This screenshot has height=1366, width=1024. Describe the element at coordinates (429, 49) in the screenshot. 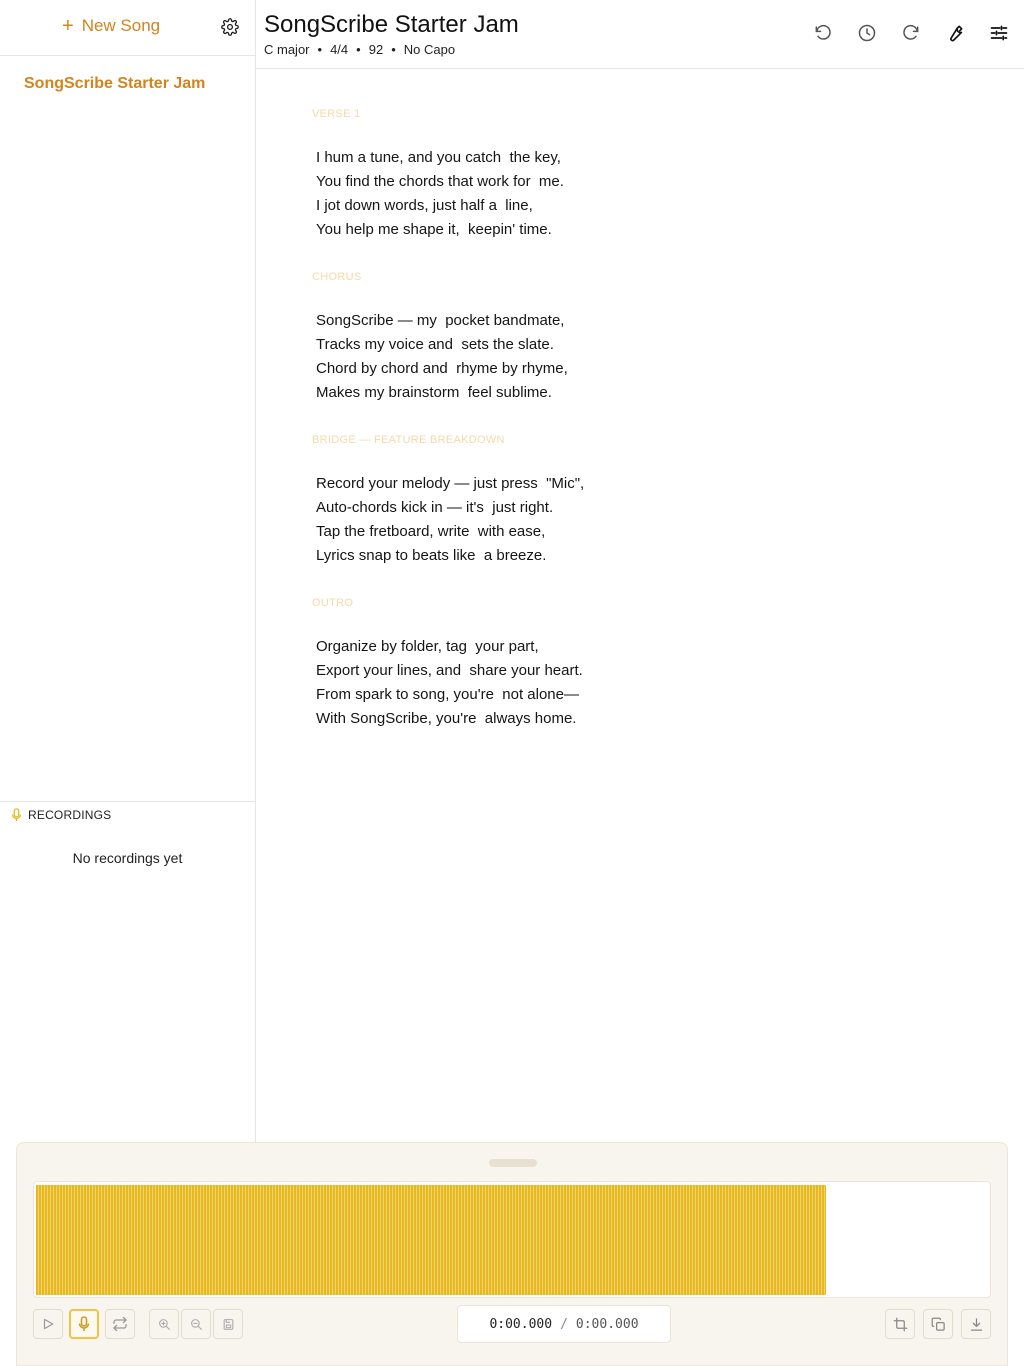

I see `song-capo: No Capo` at that location.